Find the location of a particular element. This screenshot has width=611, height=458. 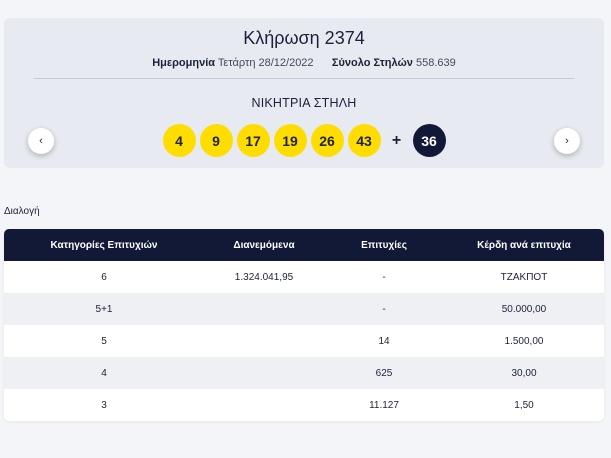

table-row: 5 14 1.500,00 is located at coordinates (304, 341).